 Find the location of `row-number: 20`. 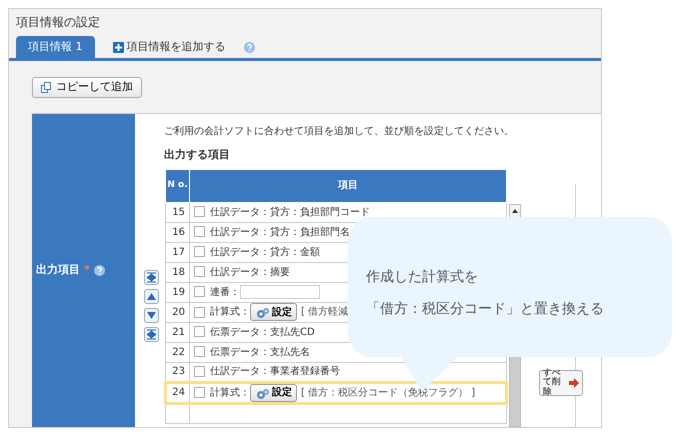

row-number: 20 is located at coordinates (178, 312).